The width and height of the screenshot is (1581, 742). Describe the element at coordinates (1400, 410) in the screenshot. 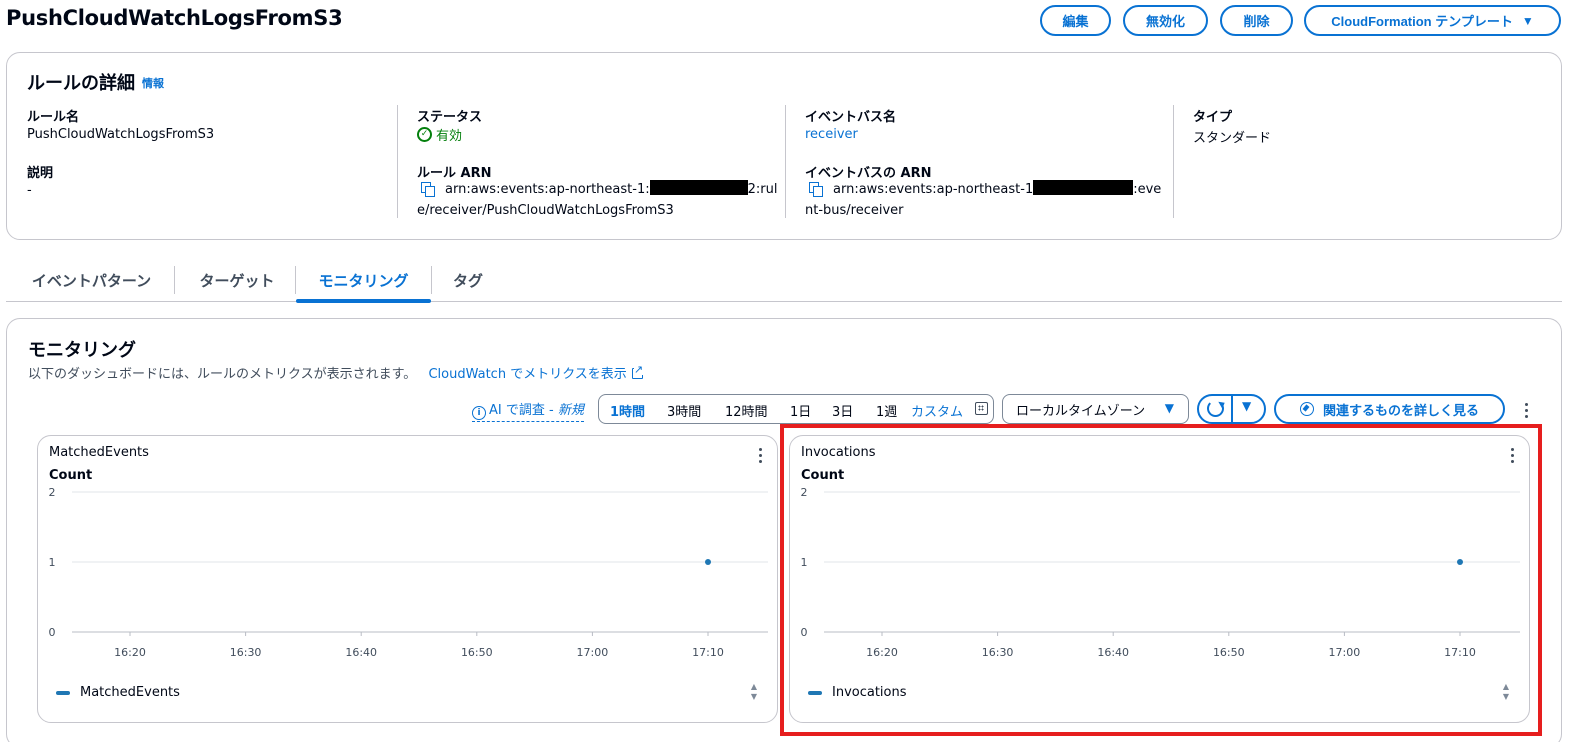

I see `explore-related-label: 関連するものを詳しく見る` at that location.